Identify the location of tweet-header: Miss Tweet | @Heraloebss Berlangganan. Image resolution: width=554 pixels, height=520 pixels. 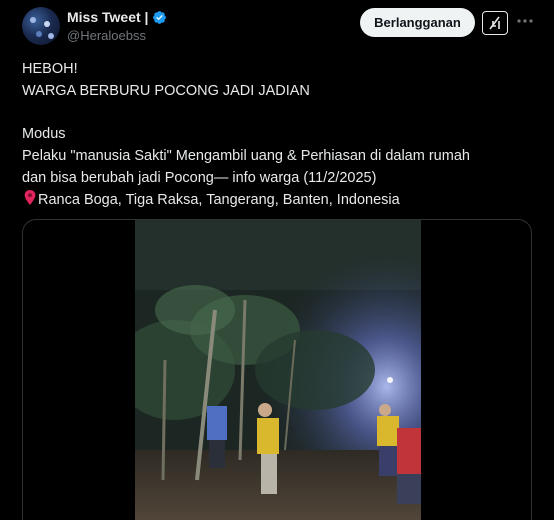
(277, 28).